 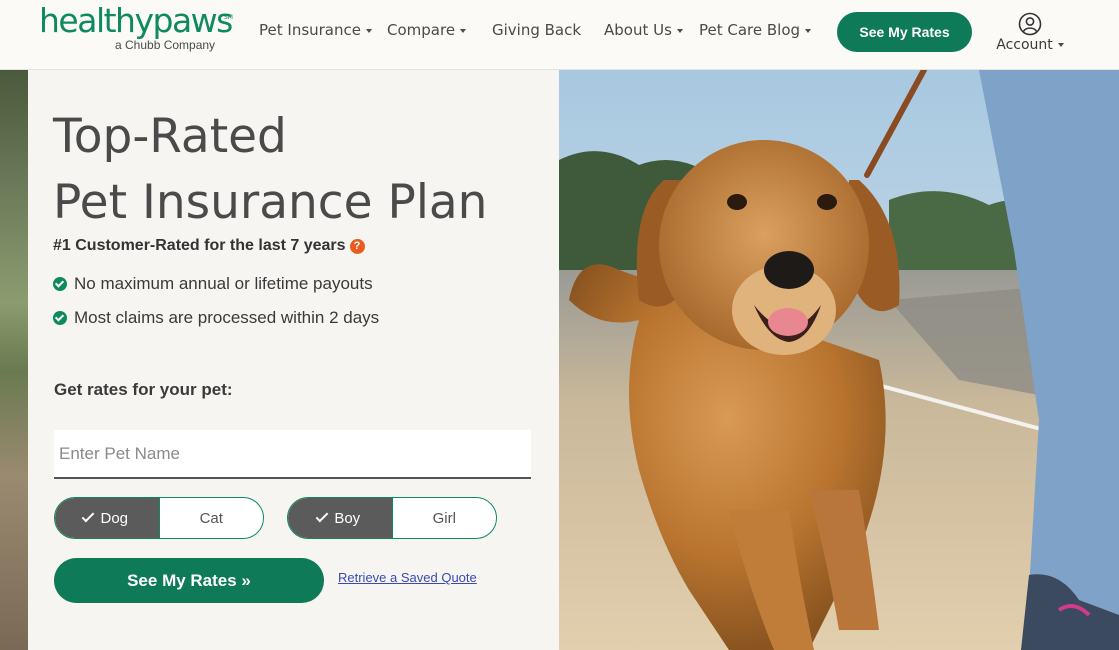 What do you see at coordinates (270, 170) in the screenshot?
I see `page-title: Top-Rated Pet Insurance Plan` at bounding box center [270, 170].